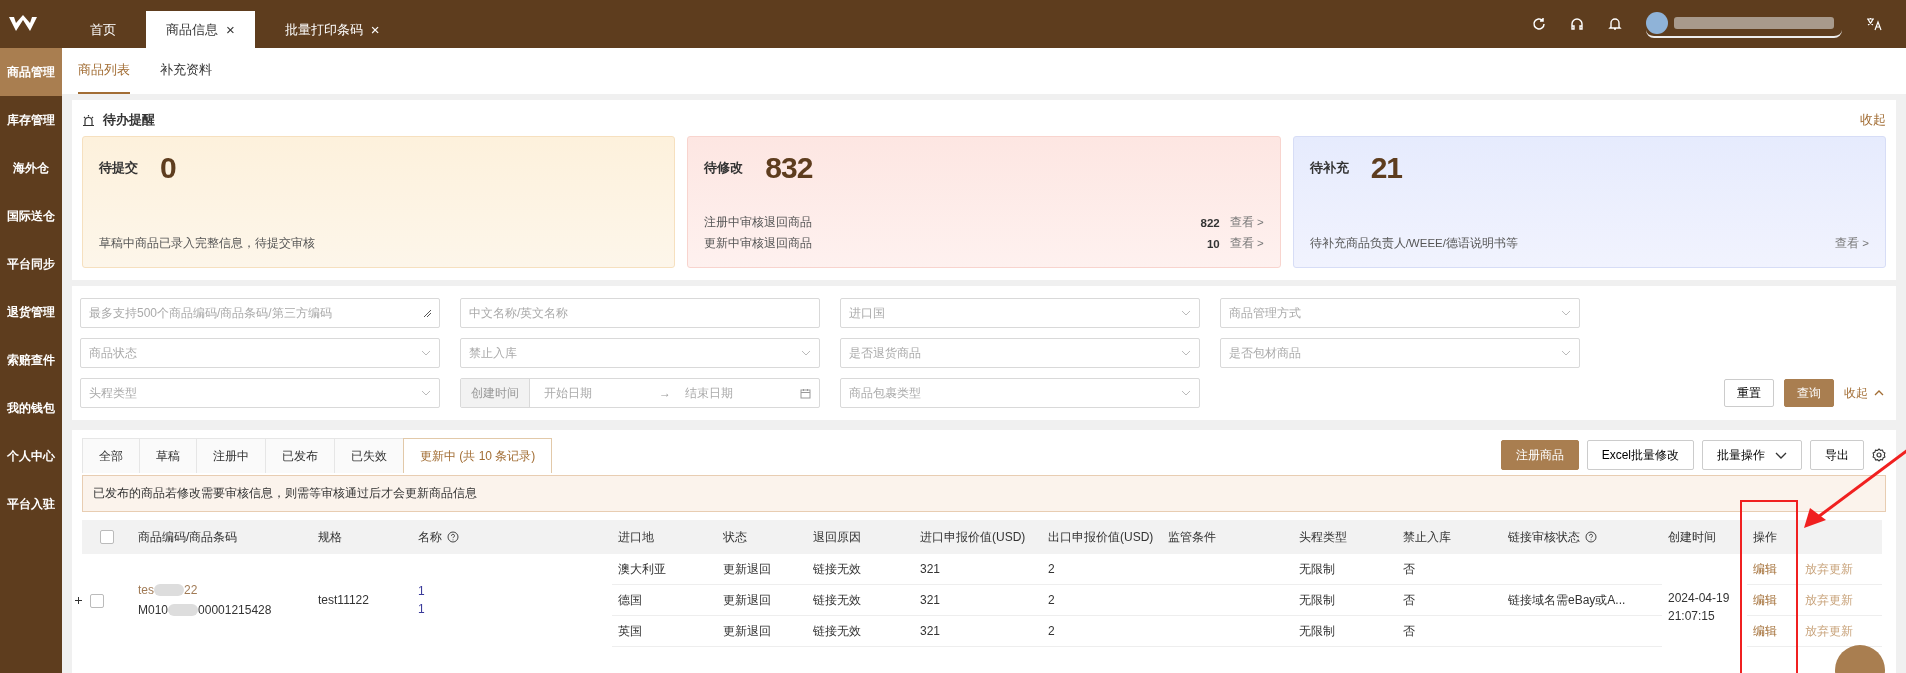 This screenshot has height=673, width=1906. Describe the element at coordinates (332, 29) in the screenshot. I see `page-tab: 批量打印条码 ×` at that location.